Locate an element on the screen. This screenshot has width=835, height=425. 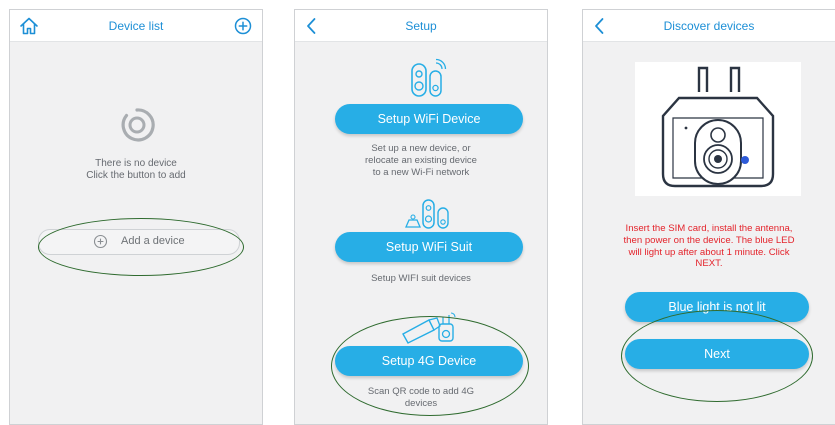
page-title: Discover devices is located at coordinates (709, 26).